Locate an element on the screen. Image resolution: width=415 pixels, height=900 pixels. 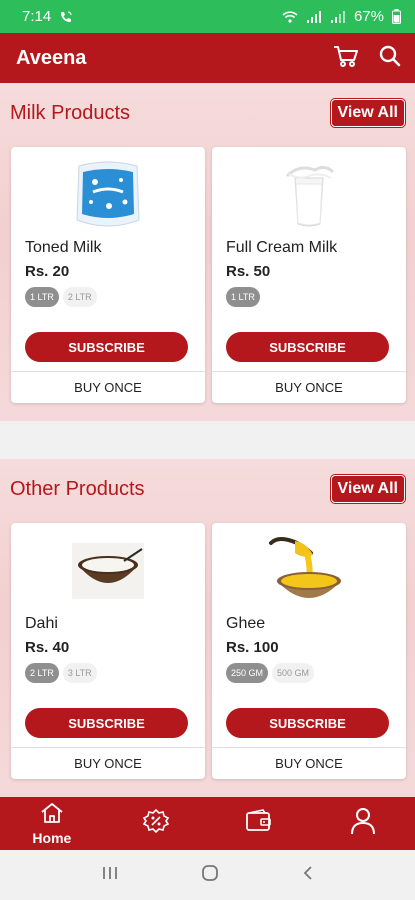
variant-chip: 3 LTR is located at coordinates (79, 673).